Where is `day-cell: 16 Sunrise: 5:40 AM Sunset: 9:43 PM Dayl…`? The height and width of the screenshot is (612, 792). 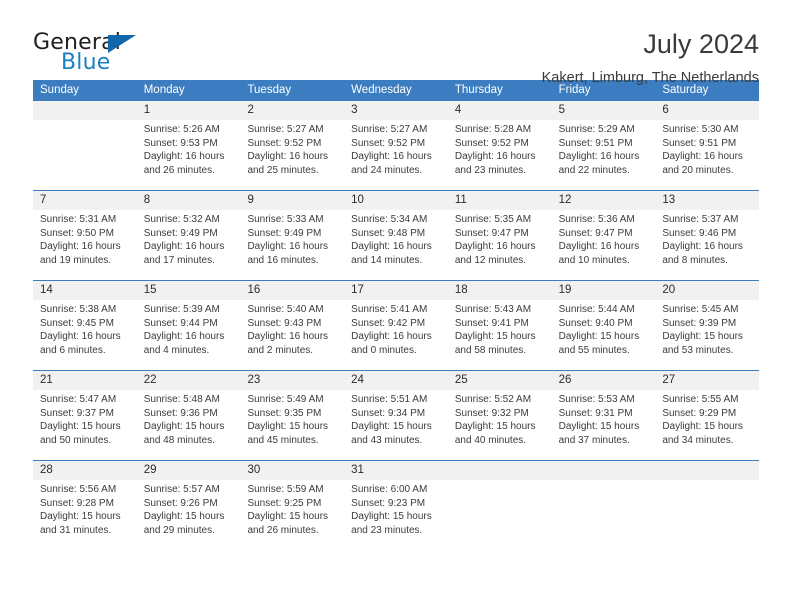 day-cell: 16 Sunrise: 5:40 AM Sunset: 9:43 PM Dayl… is located at coordinates (292, 325).